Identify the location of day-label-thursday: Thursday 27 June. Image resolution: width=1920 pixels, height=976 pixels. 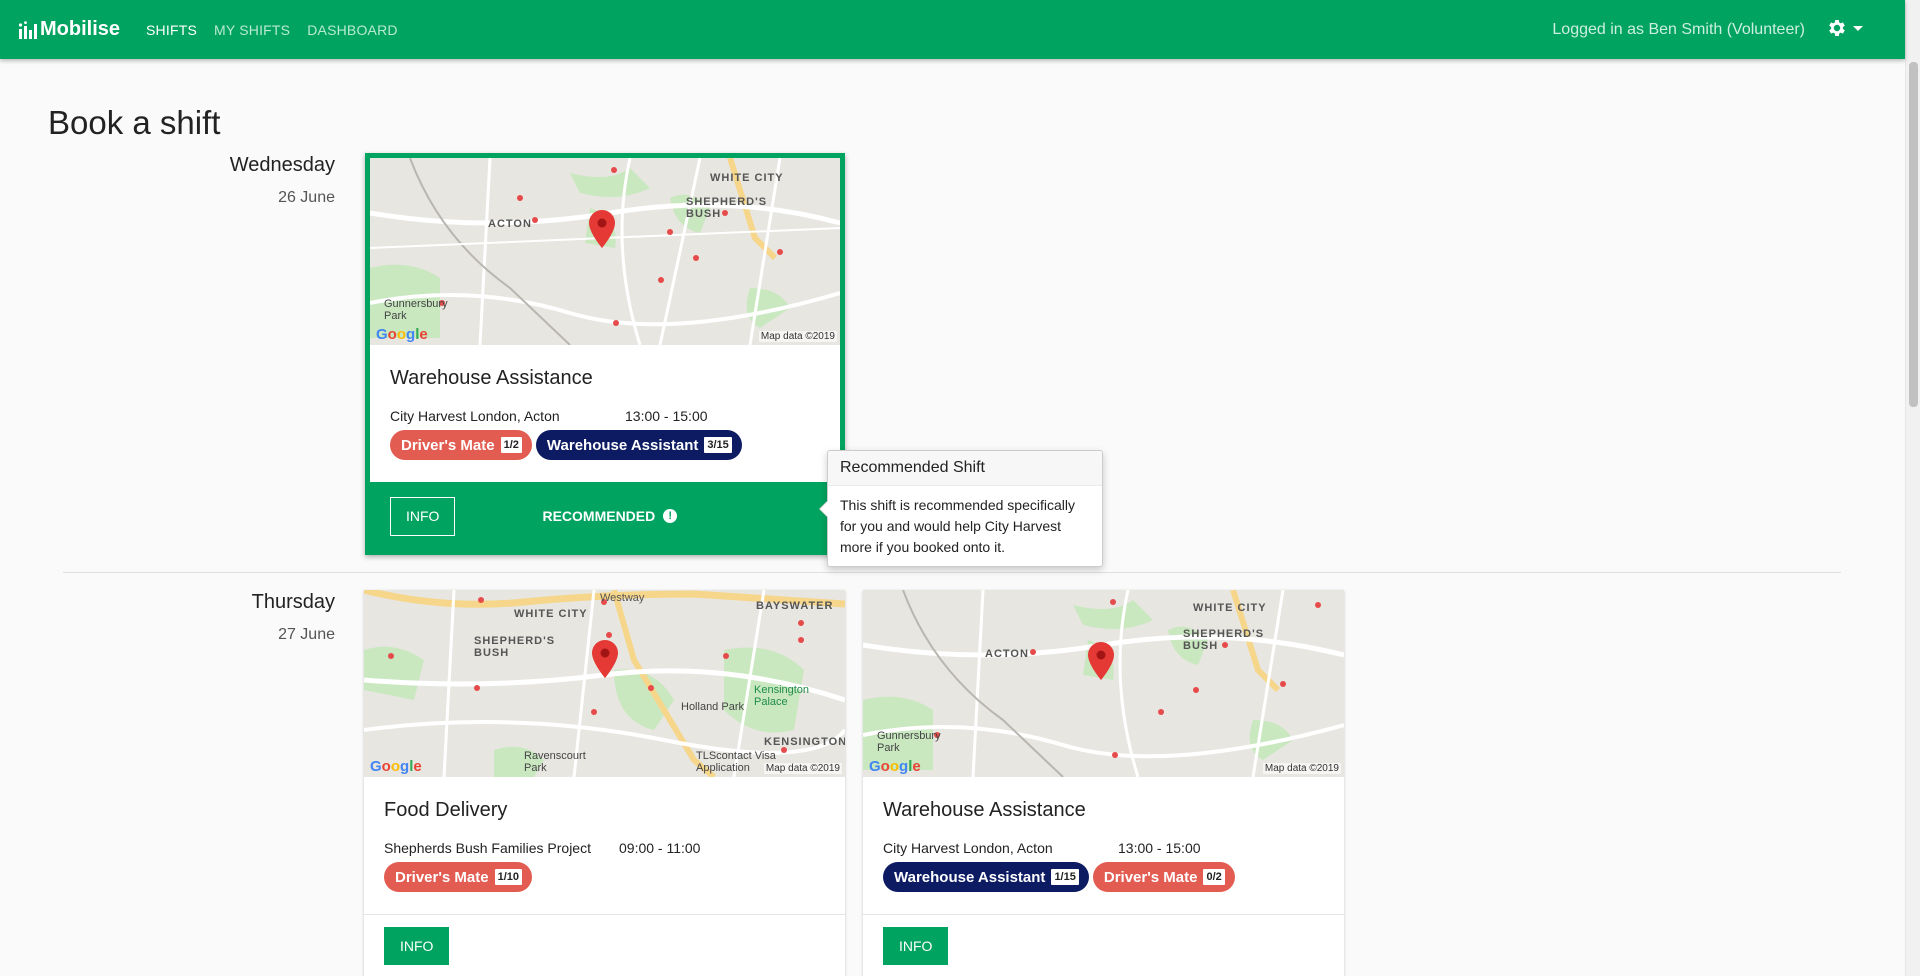
(235, 617).